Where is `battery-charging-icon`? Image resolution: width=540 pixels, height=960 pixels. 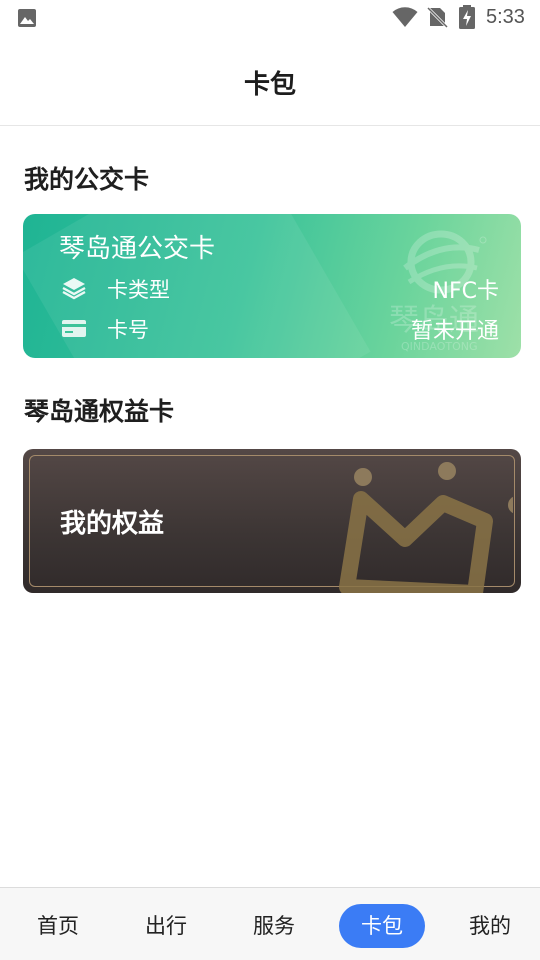 battery-charging-icon is located at coordinates (467, 17).